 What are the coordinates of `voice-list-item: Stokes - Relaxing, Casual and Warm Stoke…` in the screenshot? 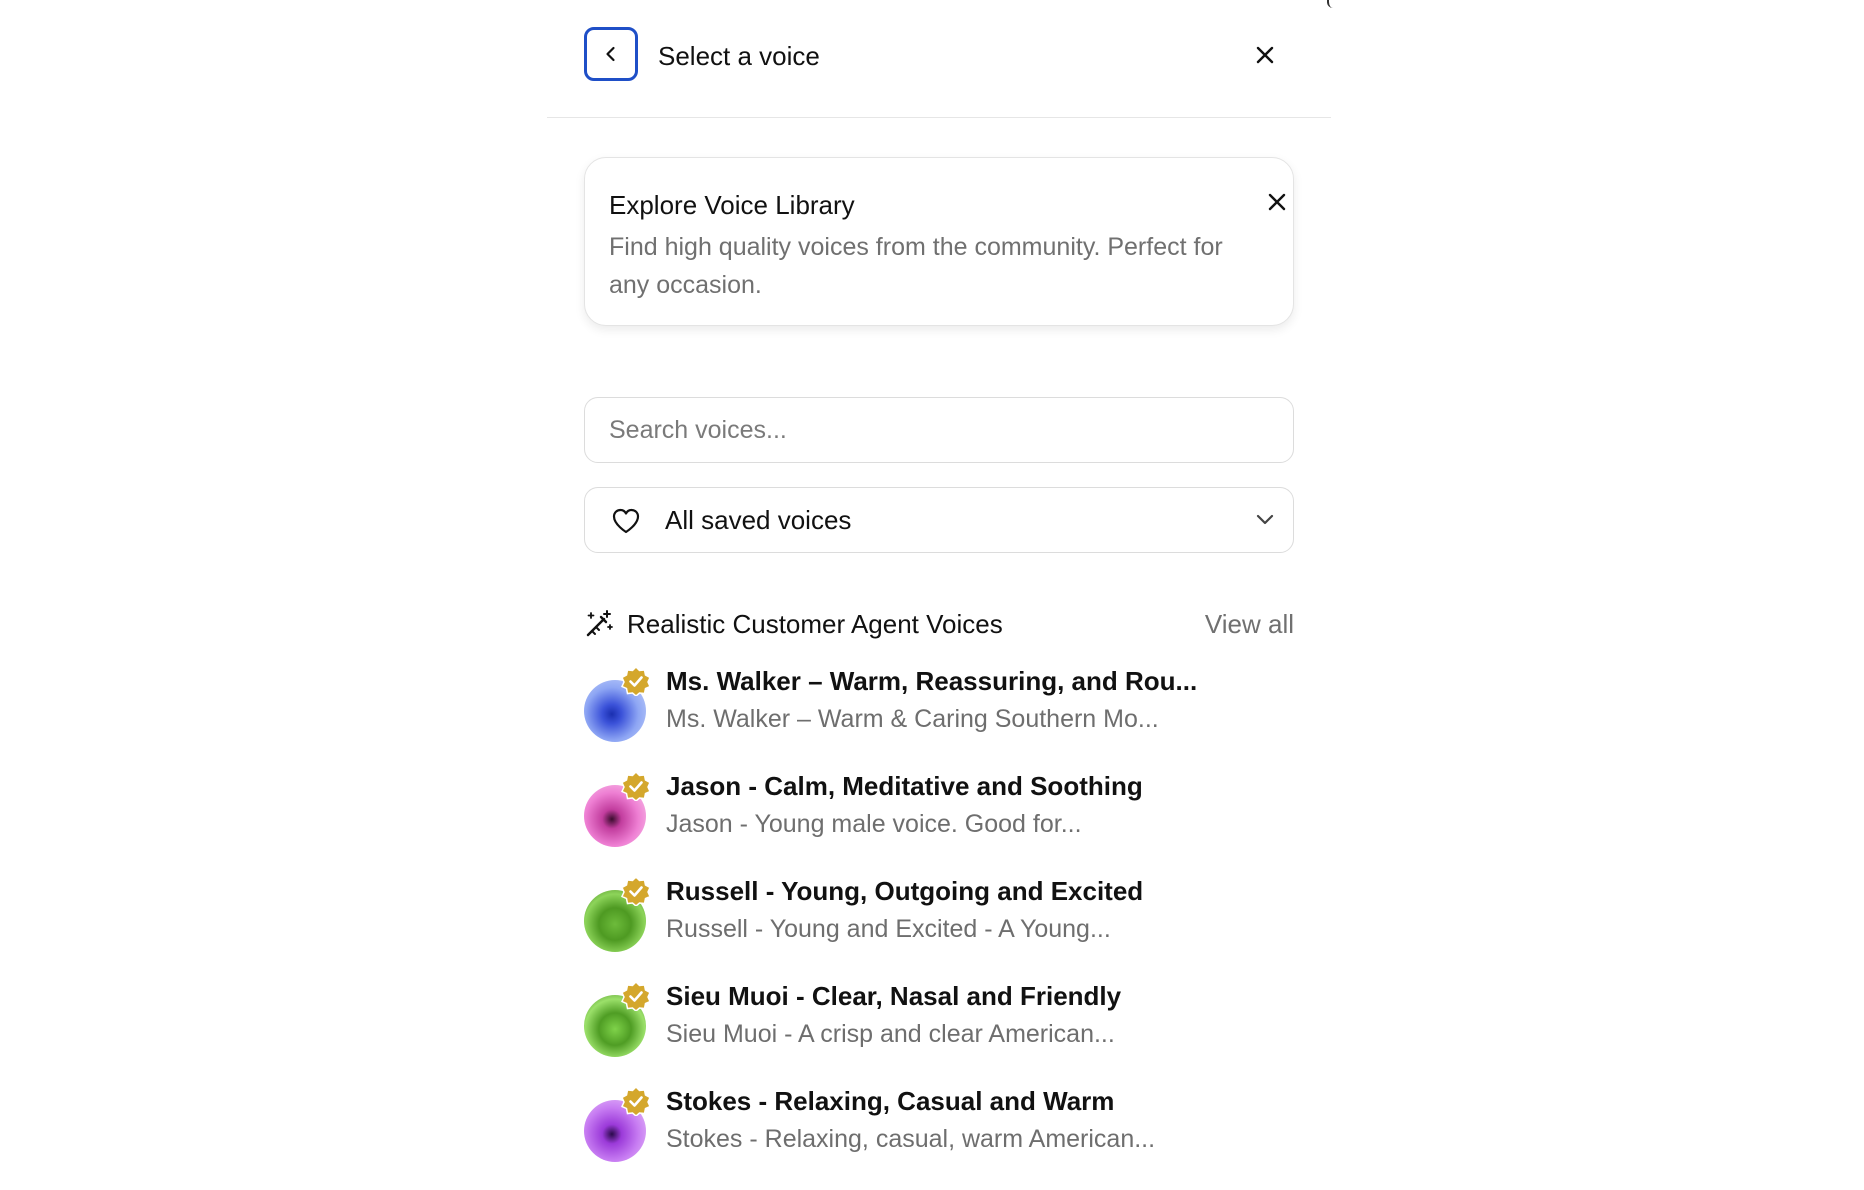 It's located at (939, 1125).